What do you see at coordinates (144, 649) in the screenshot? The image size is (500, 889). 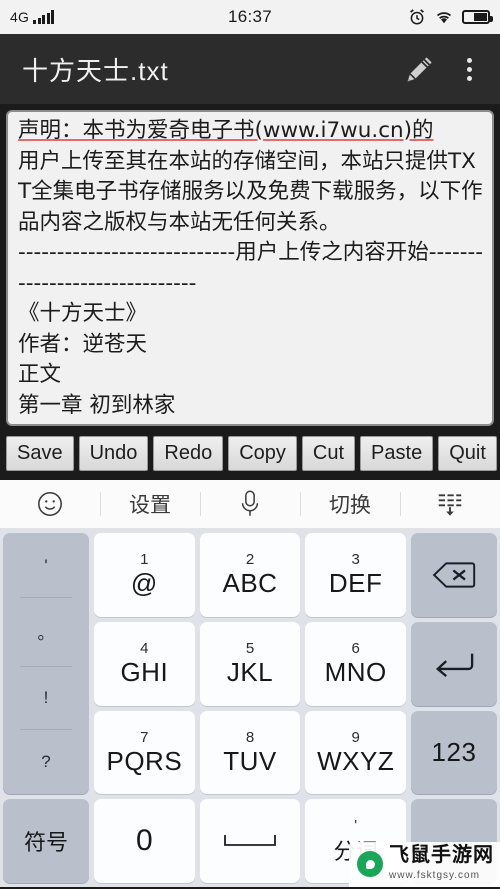 I see `key-number: 4` at bounding box center [144, 649].